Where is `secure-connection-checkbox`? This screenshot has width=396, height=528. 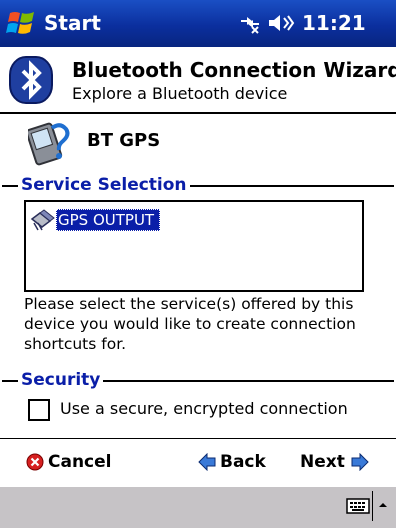
secure-connection-checkbox is located at coordinates (39, 410).